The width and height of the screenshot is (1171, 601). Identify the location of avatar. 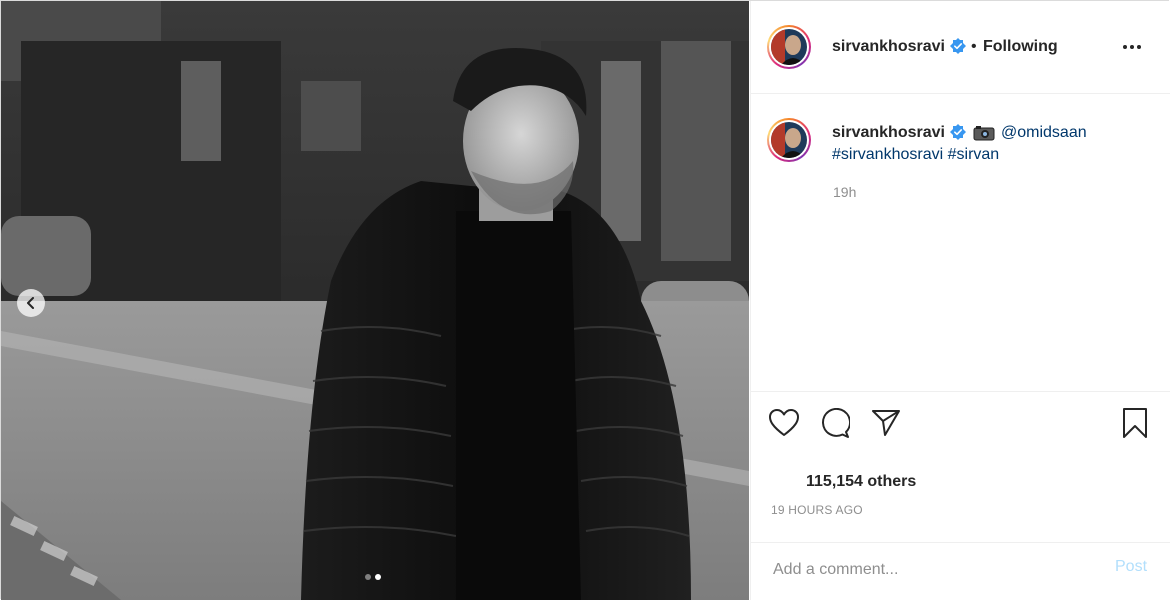
(789, 47).